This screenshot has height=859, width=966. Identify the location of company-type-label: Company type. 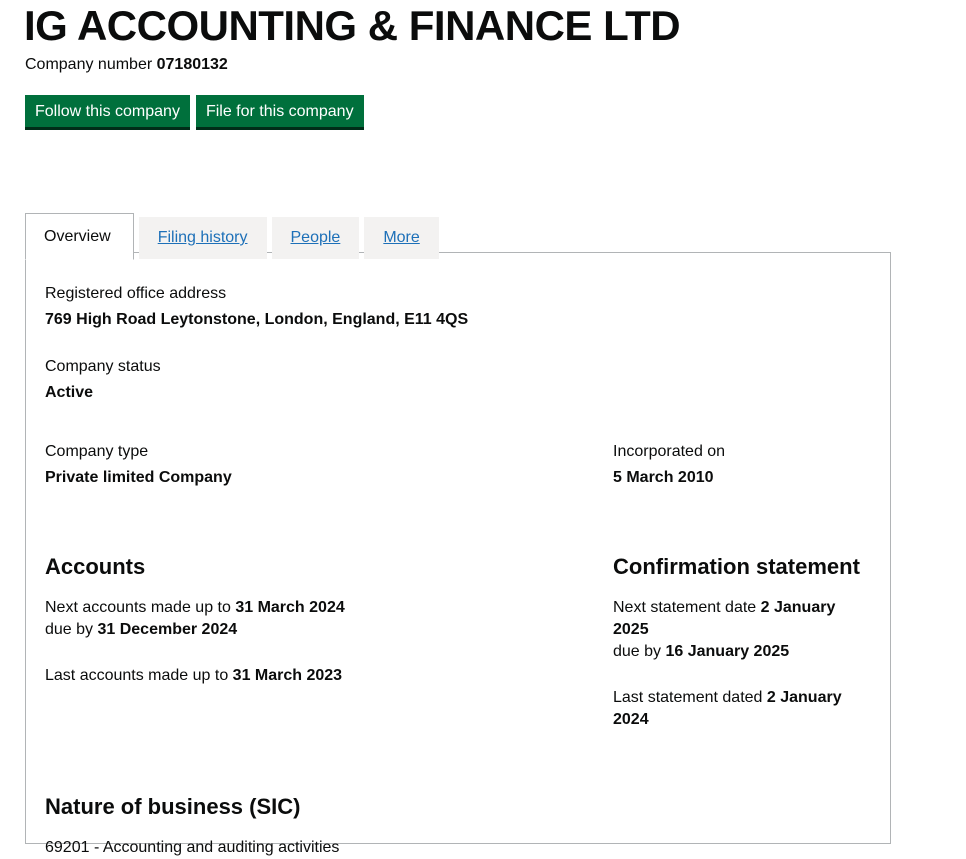
(97, 451).